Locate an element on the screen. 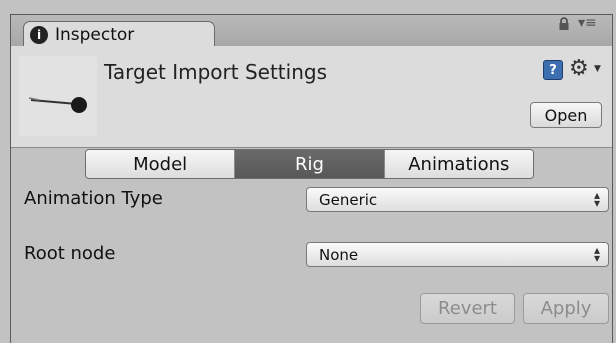  help-icon: ? is located at coordinates (553, 70).